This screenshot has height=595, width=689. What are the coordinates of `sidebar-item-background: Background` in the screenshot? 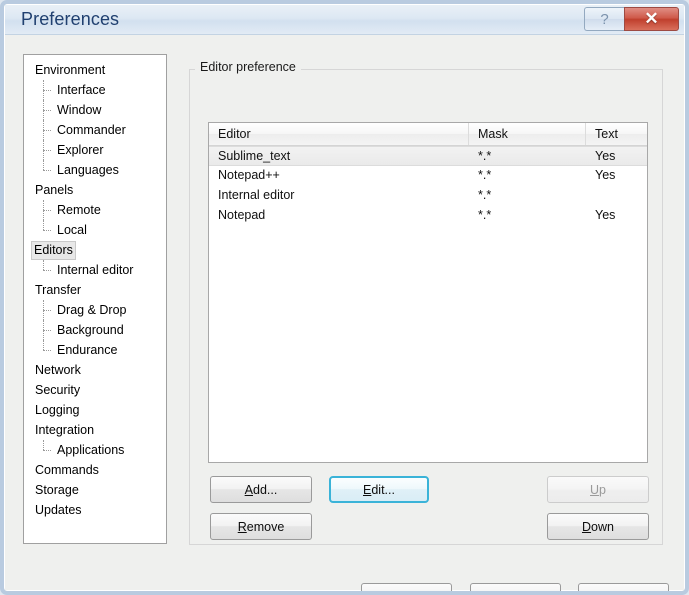 It's located at (95, 330).